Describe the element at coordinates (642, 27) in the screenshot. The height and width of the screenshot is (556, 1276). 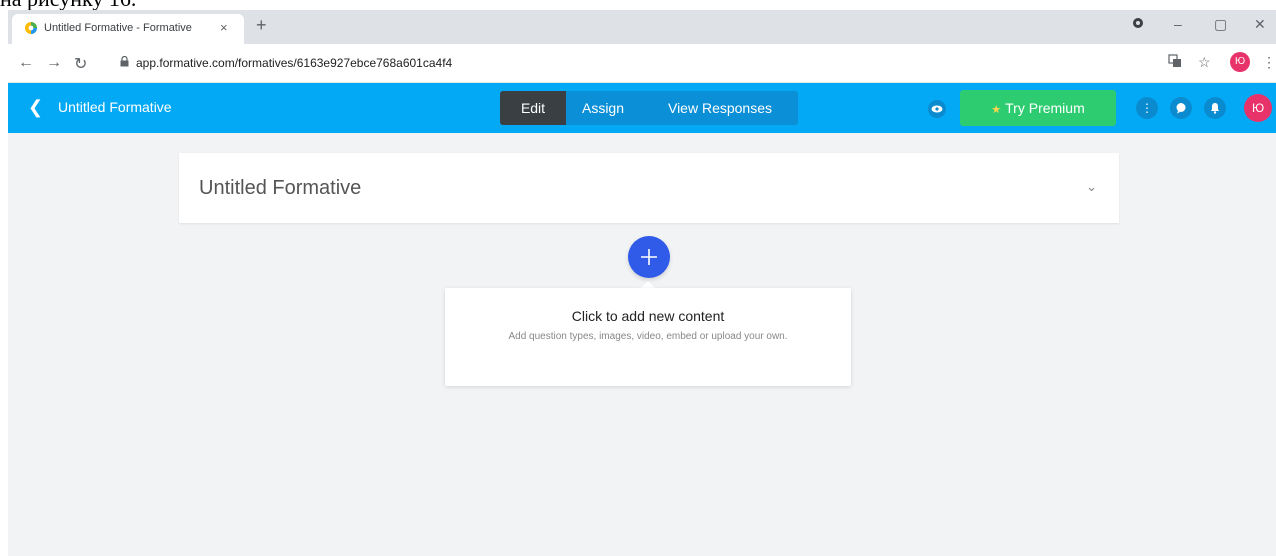
I see `browser-tab-strip: Untitled Formative - Formative × + – ▢ ✕` at that location.